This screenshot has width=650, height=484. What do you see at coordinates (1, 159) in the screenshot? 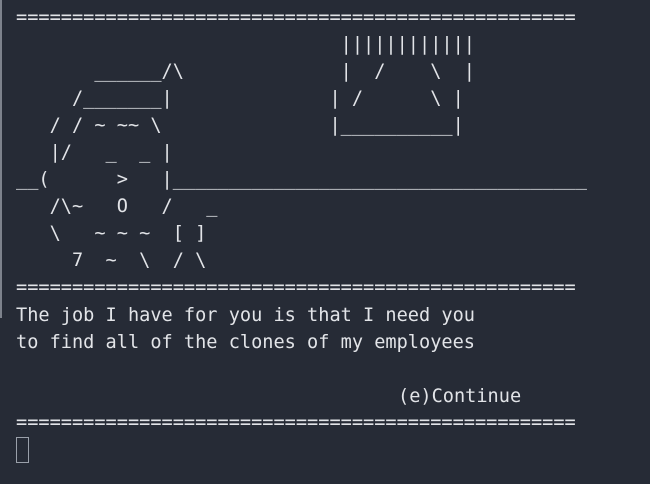
I see `scroll-edge` at bounding box center [1, 159].